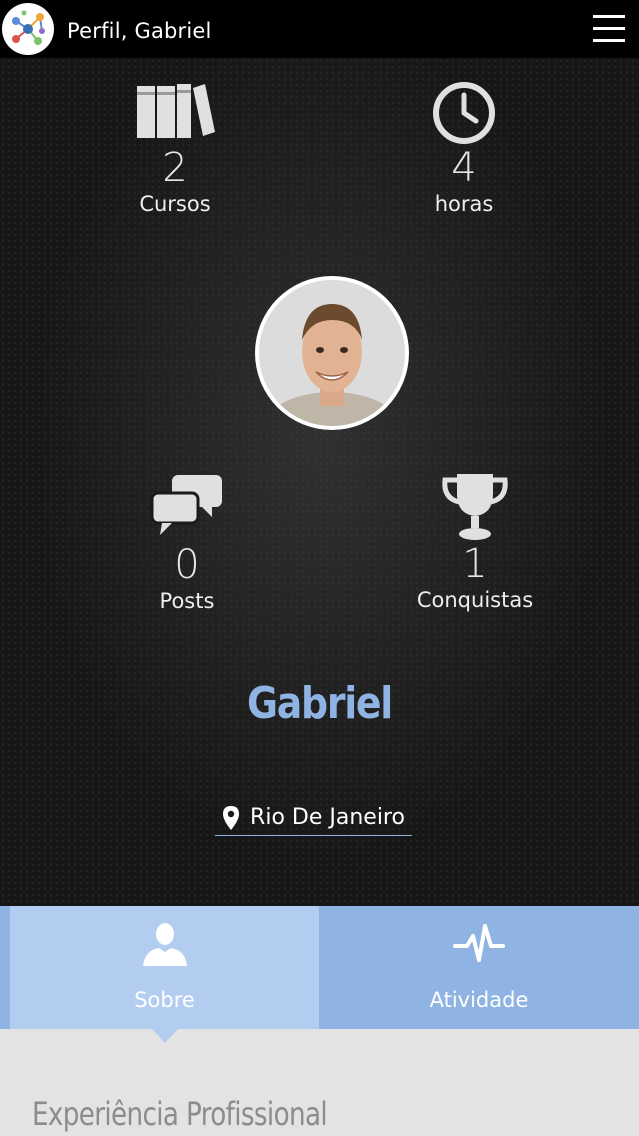  I want to click on tab-sobre-label: Sobre, so click(164, 1000).